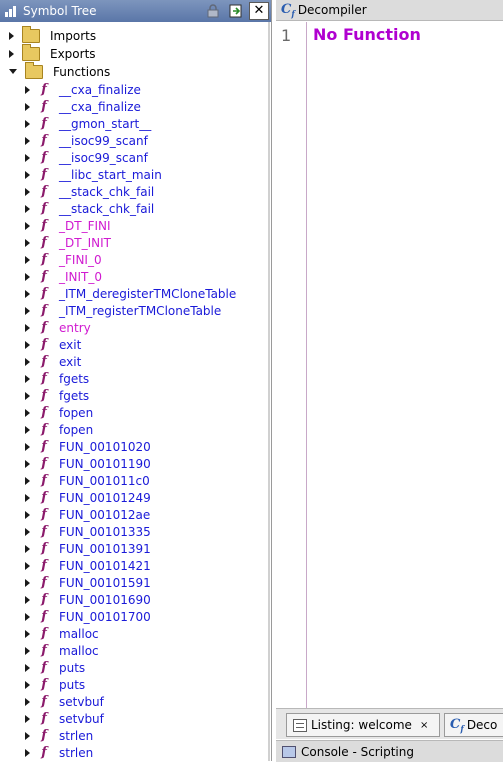 This screenshot has height=762, width=503. Describe the element at coordinates (75, 463) in the screenshot. I see `function-item: f FUN_00101190` at that location.